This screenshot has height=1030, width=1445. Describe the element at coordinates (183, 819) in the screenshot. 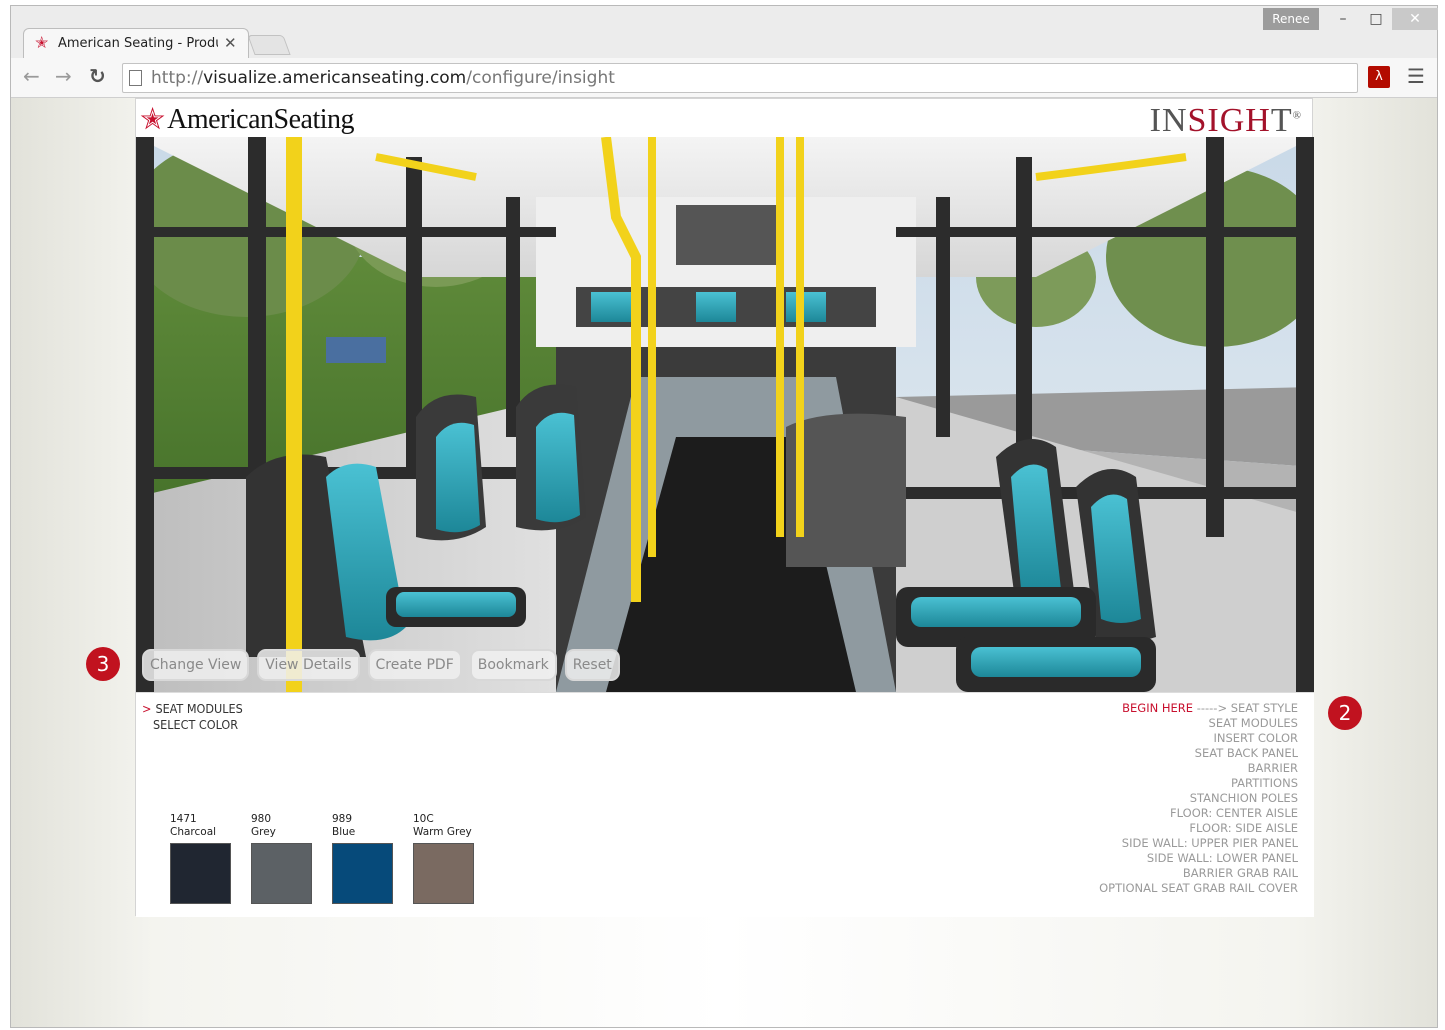

I see `swatch-code: 1471` at that location.